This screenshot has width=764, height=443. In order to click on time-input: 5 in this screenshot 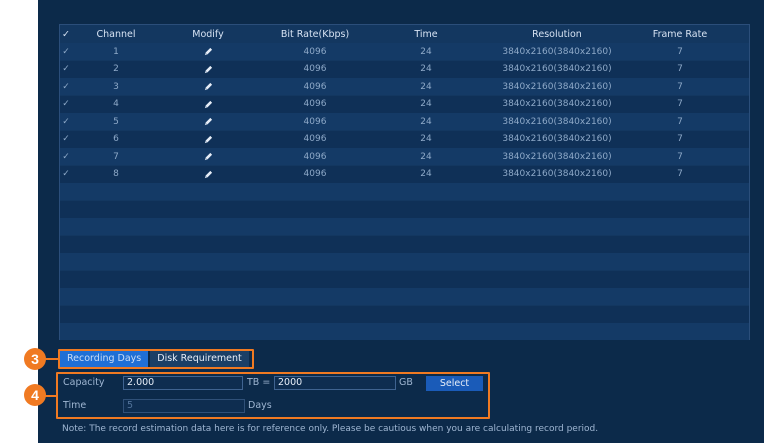, I will do `click(184, 406)`.